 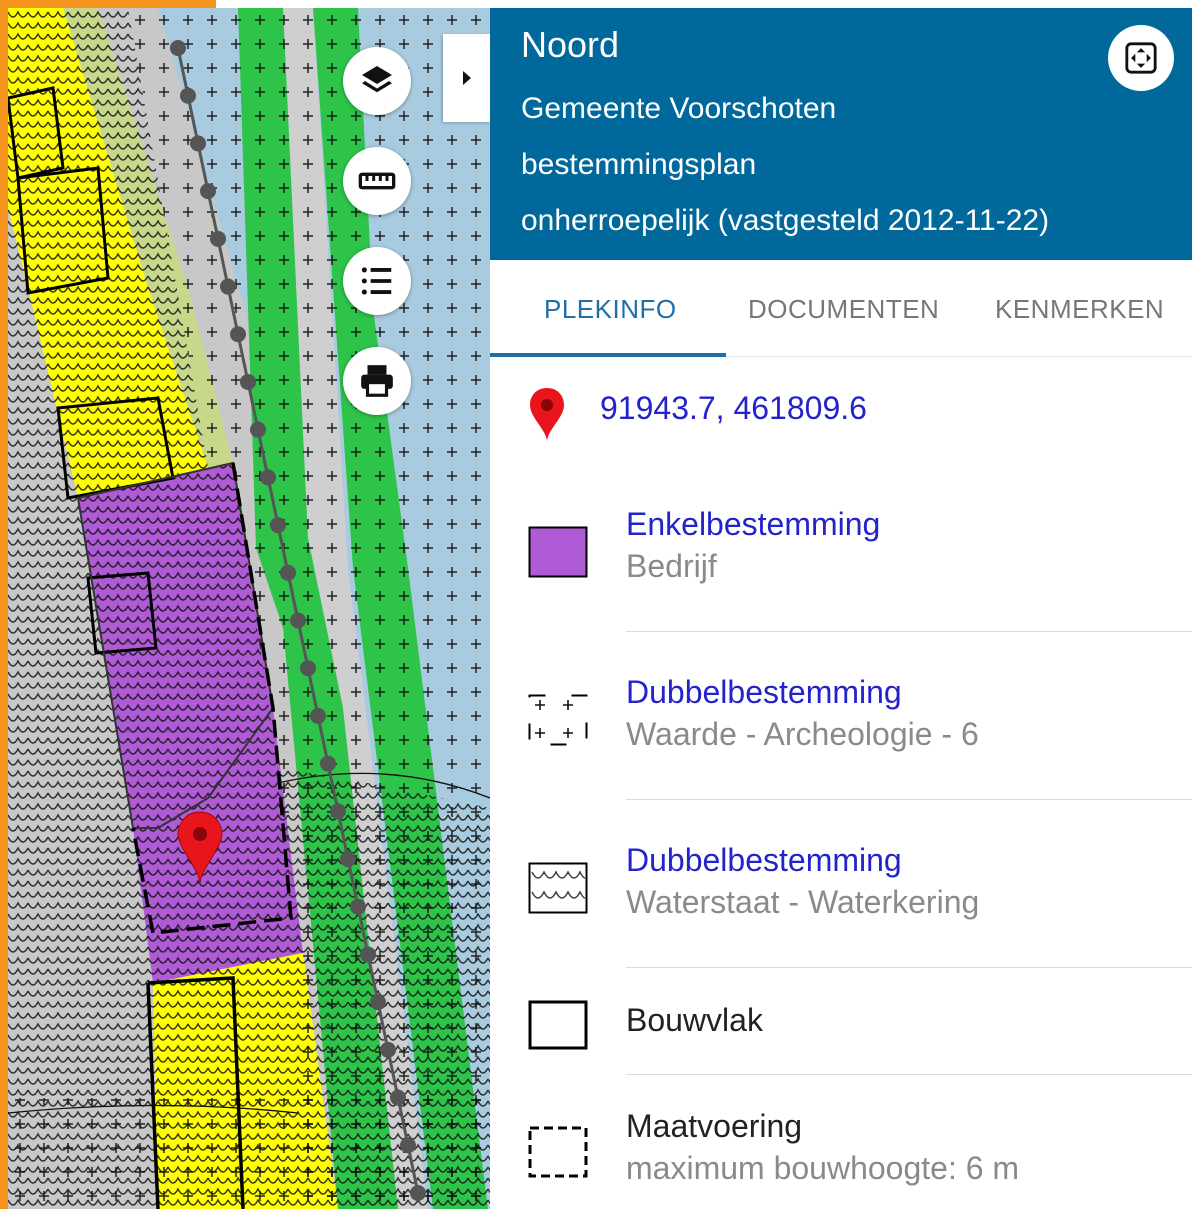 What do you see at coordinates (714, 1126) in the screenshot?
I see `entry-title: Maatvoering` at bounding box center [714, 1126].